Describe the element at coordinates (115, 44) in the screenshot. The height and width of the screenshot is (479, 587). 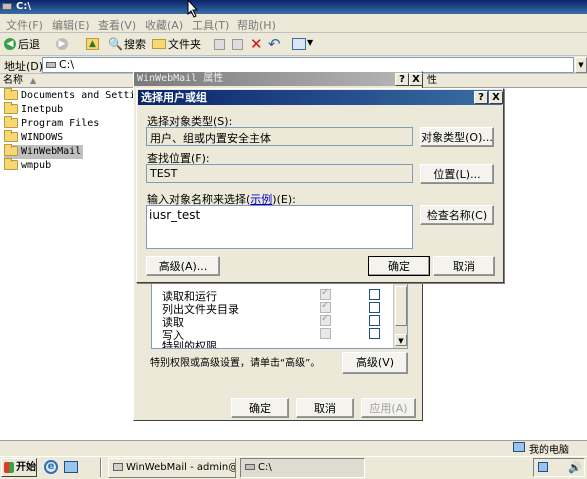
I see `search-icon: 🔍` at that location.